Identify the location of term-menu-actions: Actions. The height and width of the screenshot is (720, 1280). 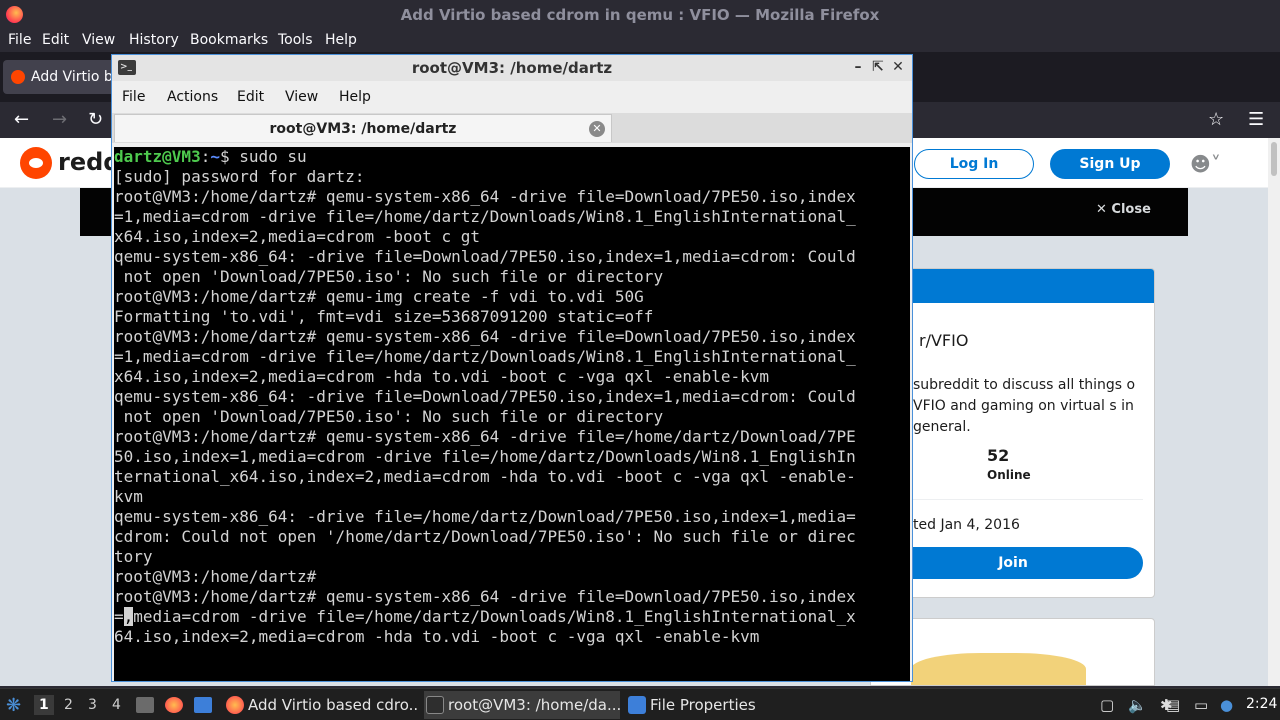
(192, 97).